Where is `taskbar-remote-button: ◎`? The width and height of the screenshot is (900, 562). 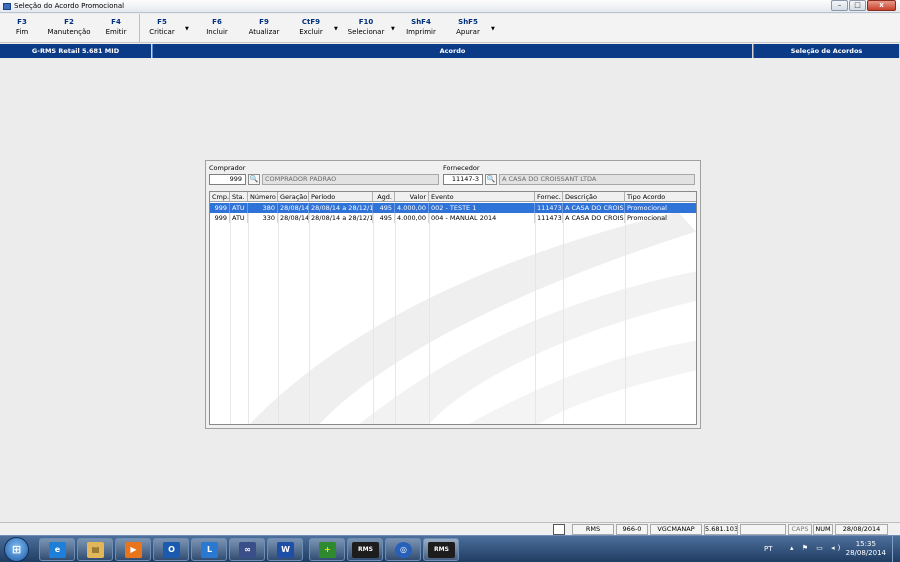 taskbar-remote-button: ◎ is located at coordinates (403, 549).